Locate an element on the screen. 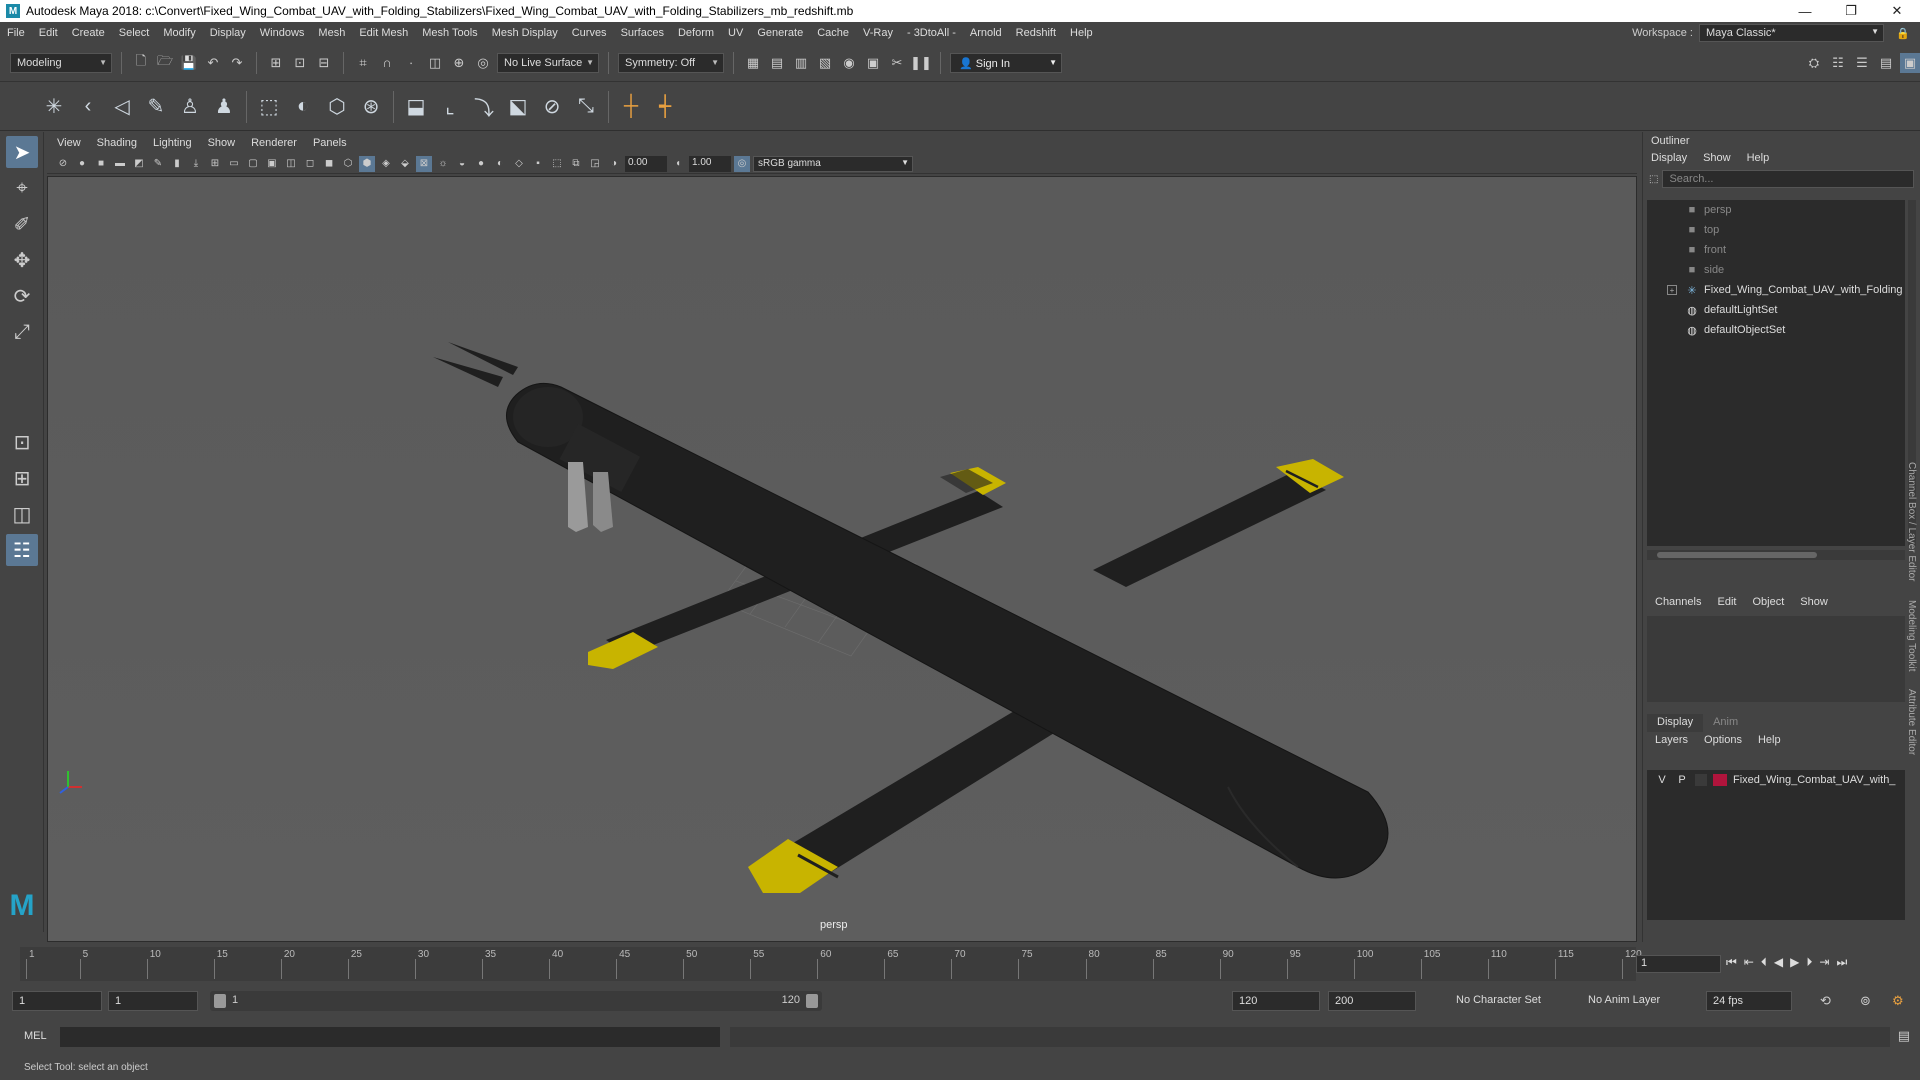 The height and width of the screenshot is (1080, 1920). menu-arnold: Arnold is located at coordinates (986, 33).